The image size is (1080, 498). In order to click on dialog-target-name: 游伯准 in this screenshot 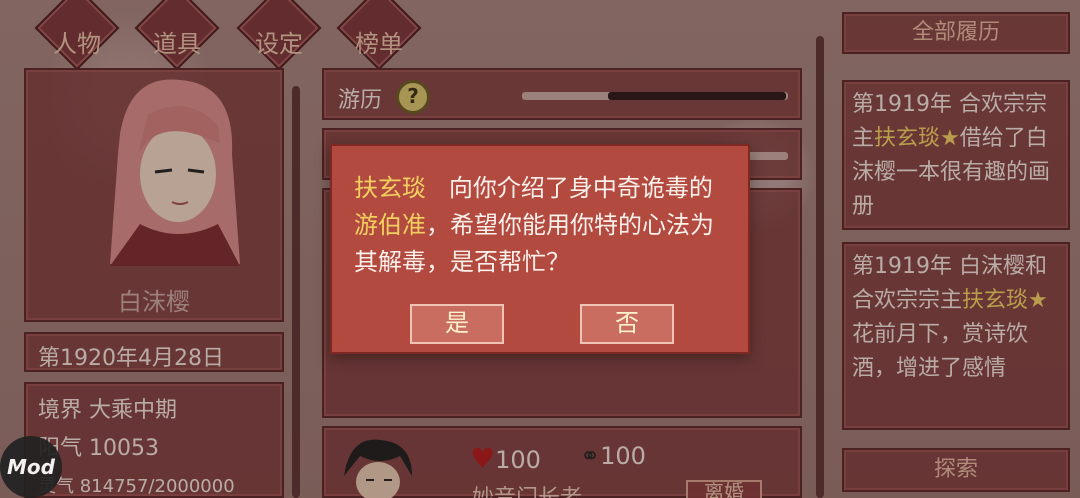, I will do `click(390, 225)`.